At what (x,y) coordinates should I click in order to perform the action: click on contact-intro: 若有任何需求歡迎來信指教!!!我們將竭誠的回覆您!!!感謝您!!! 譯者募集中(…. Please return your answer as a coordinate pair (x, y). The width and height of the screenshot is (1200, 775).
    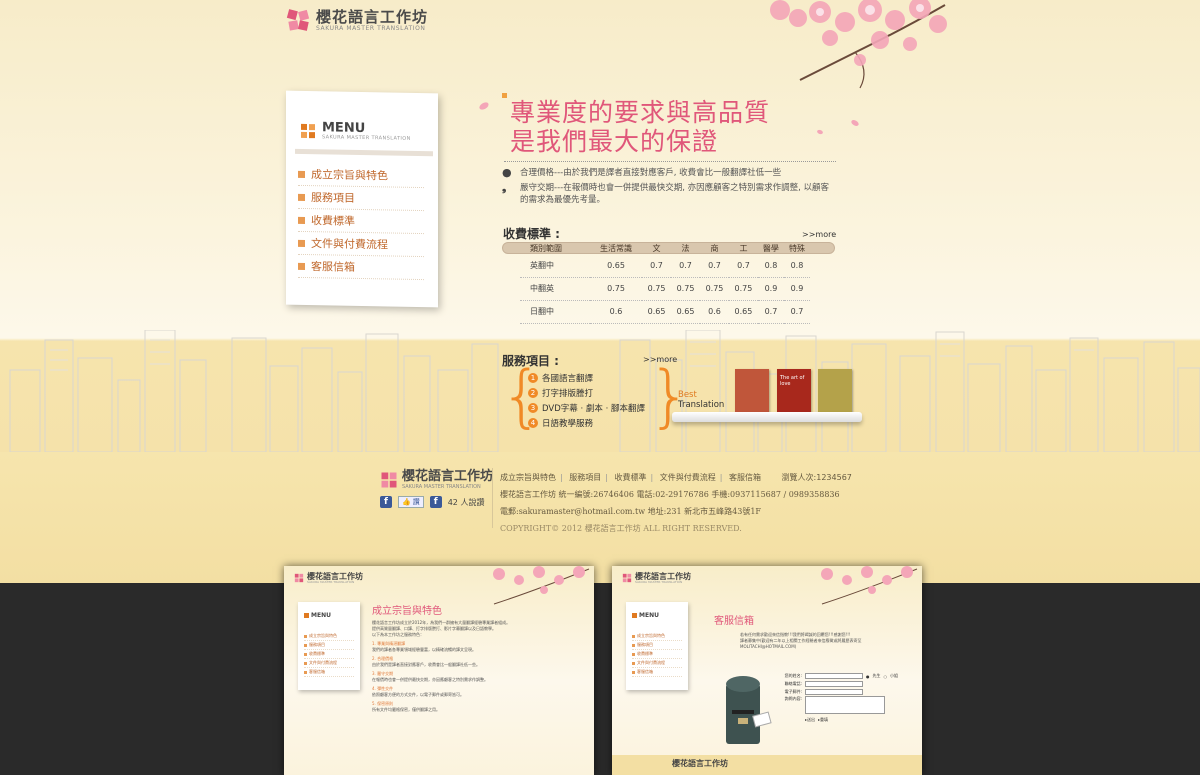
    Looking at the image, I should click on (801, 640).